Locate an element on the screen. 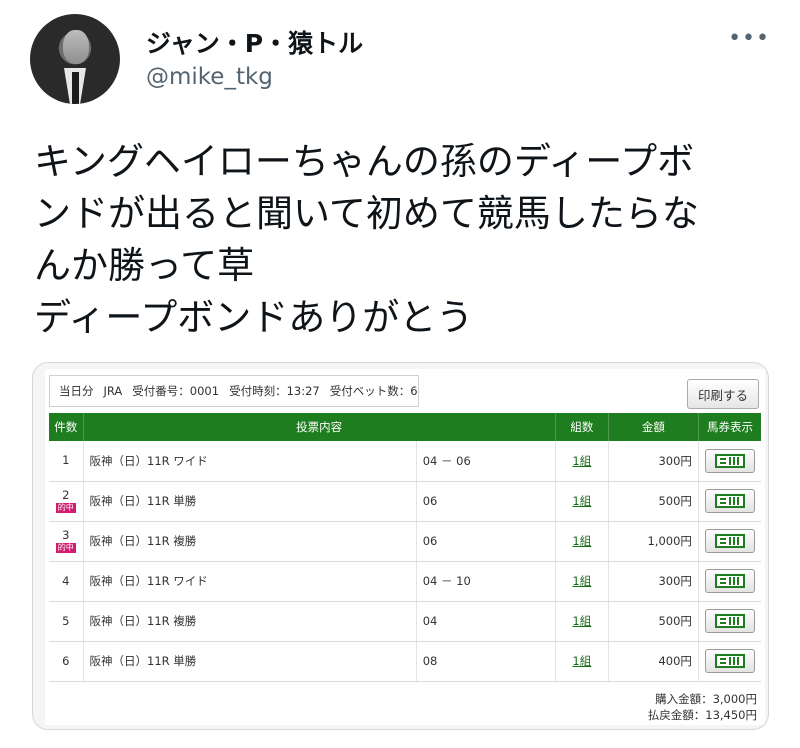  table-row: 4 阪神（日）11R ワイド 04 － 10 1組 300円 is located at coordinates (405, 581).